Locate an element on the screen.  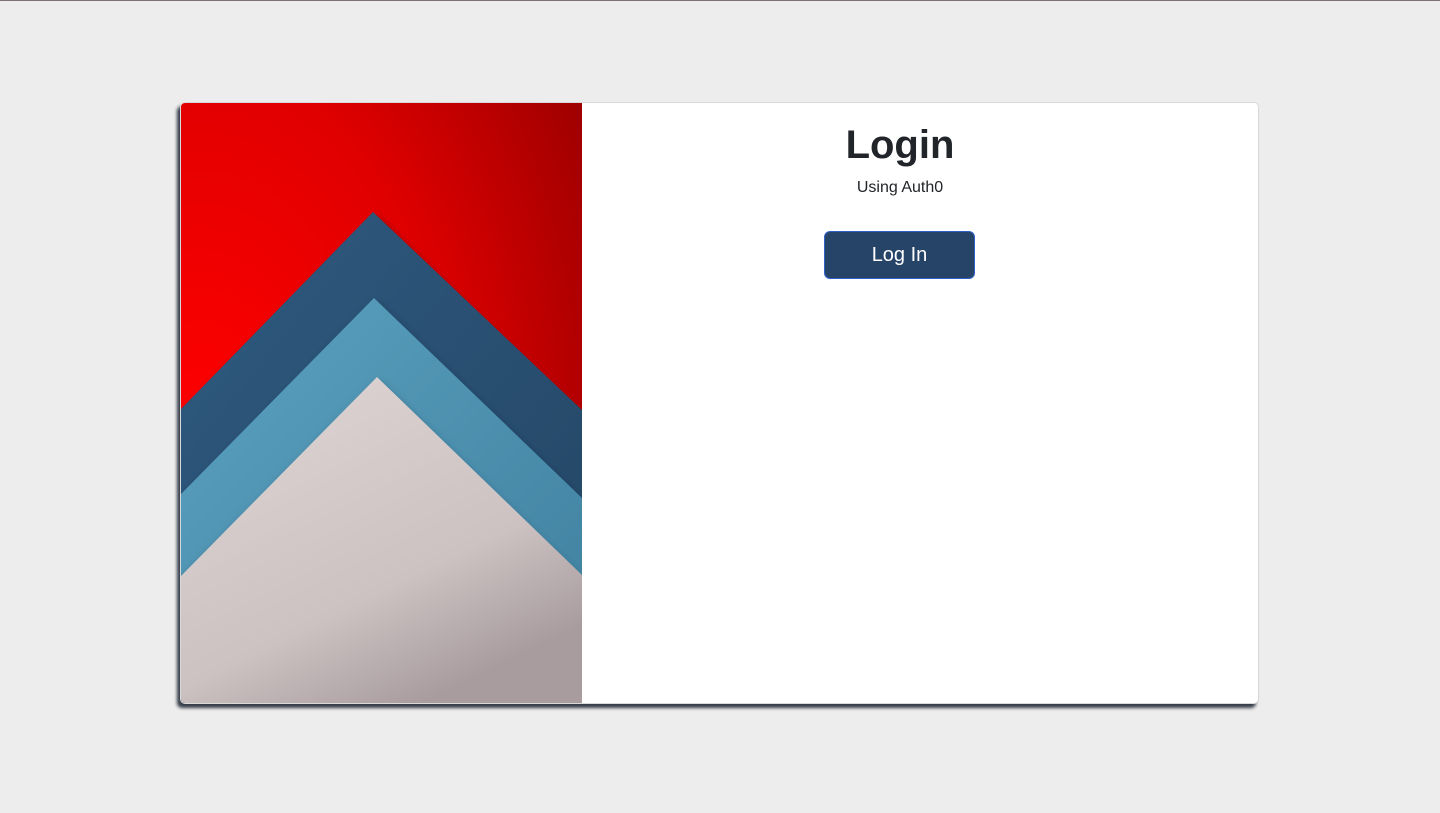
page-title: Login is located at coordinates (900, 145).